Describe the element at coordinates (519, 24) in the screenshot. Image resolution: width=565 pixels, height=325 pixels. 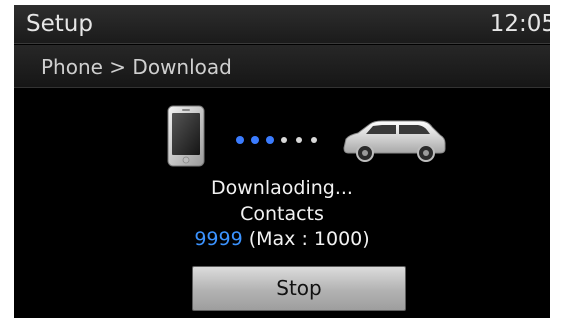
I see `clock: 12:05` at that location.